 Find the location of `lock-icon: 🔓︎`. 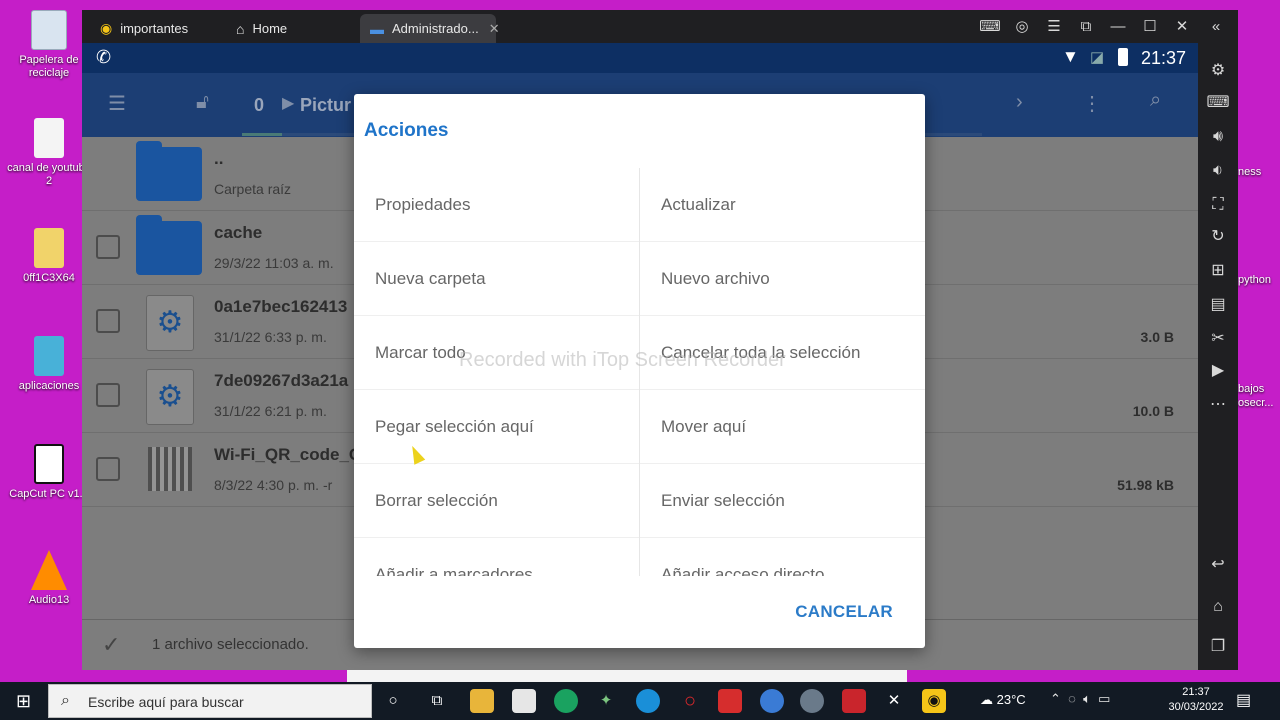

lock-icon: 🔓︎ is located at coordinates (202, 102).